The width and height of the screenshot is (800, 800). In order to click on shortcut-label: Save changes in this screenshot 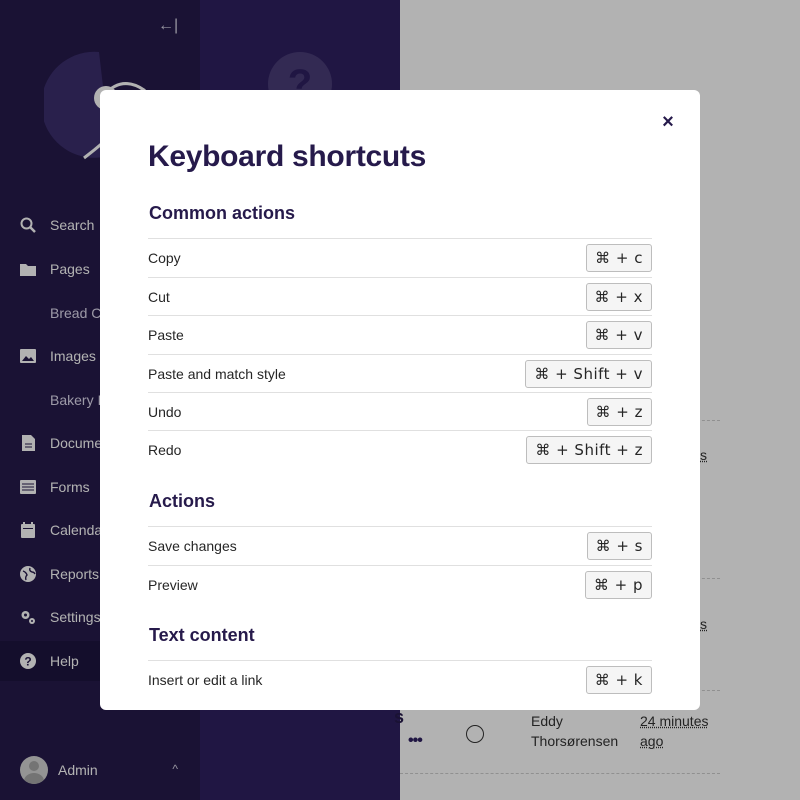, I will do `click(192, 545)`.